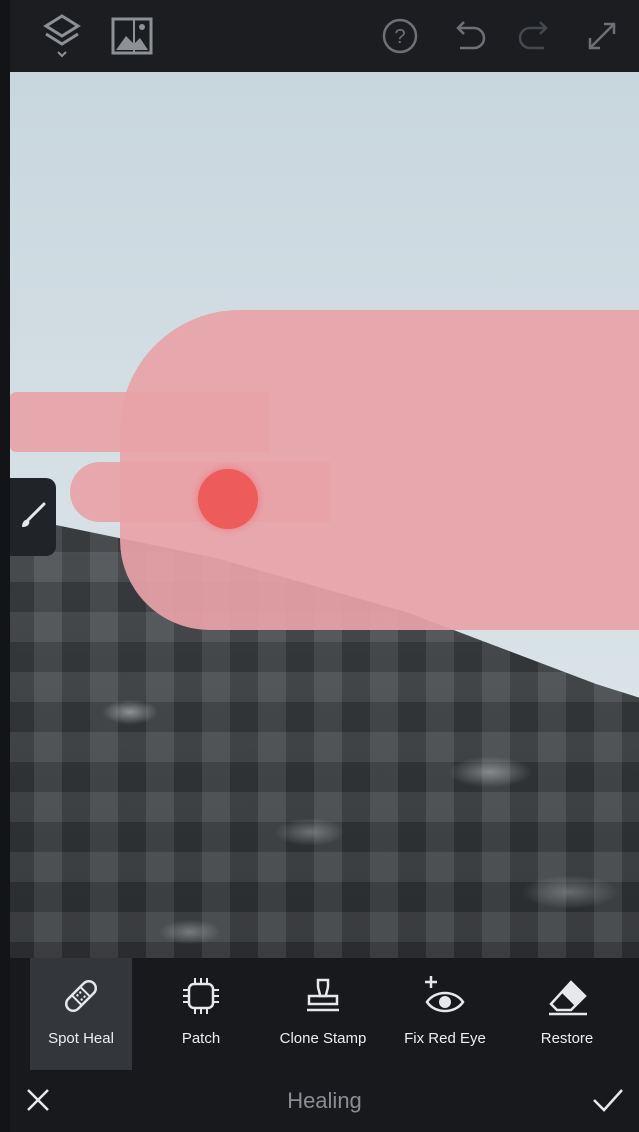 Image resolution: width=639 pixels, height=1132 pixels. Describe the element at coordinates (201, 1038) in the screenshot. I see `tool-label: Patch` at that location.